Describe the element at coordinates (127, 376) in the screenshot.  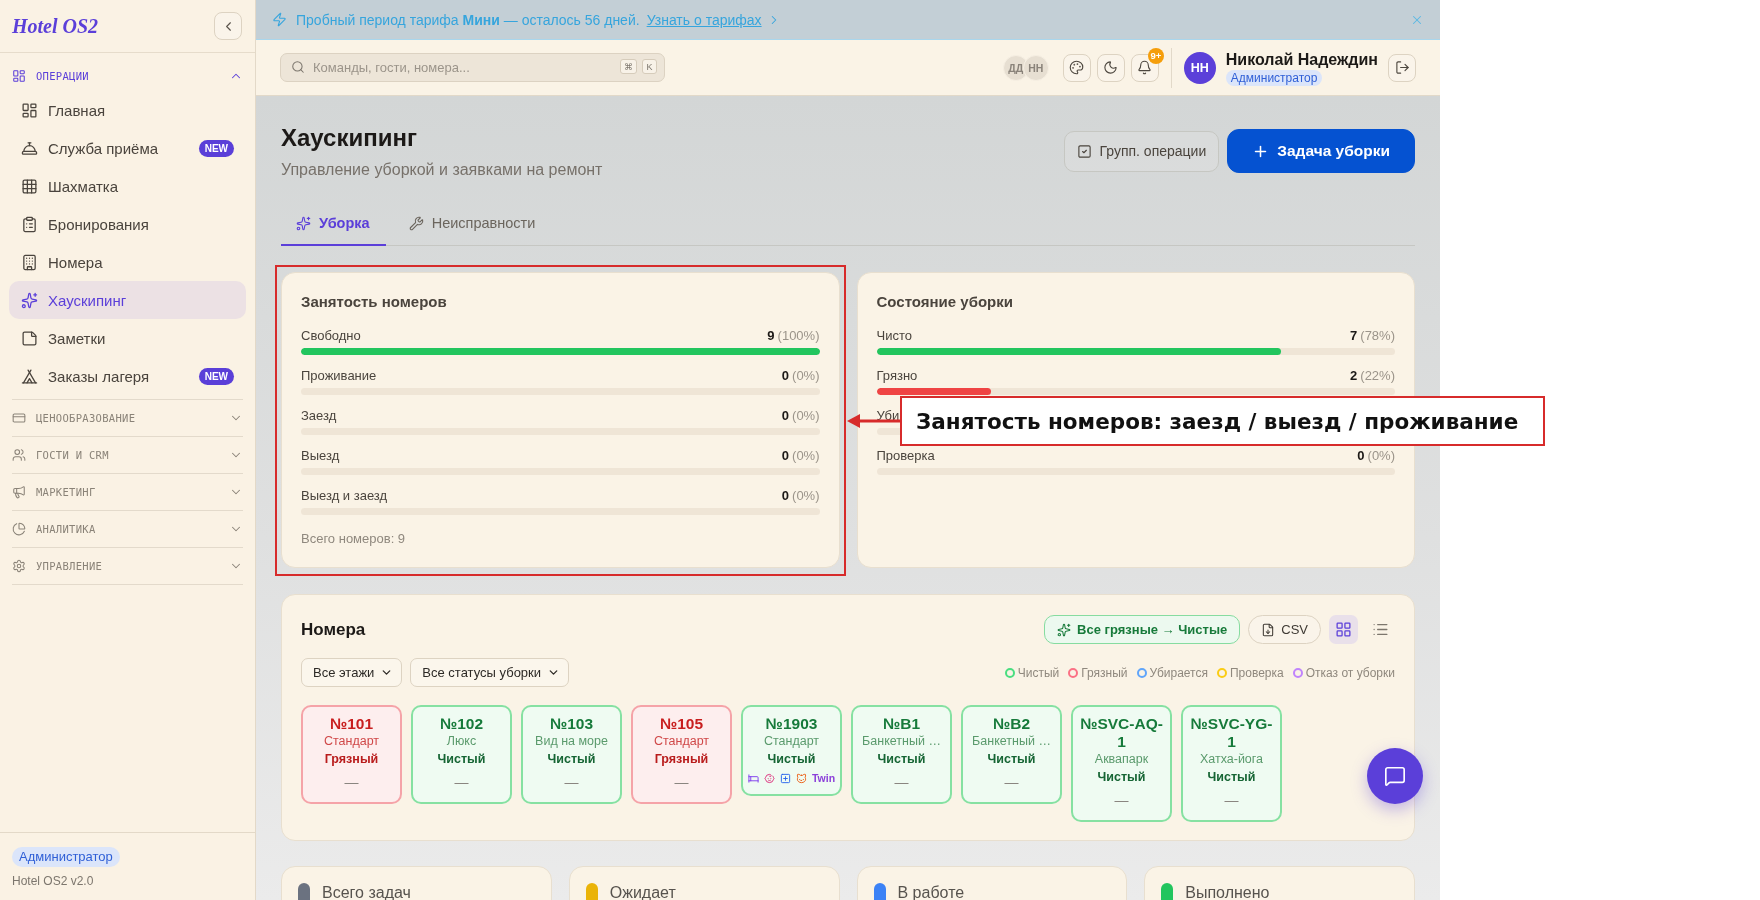
I see `nav-item: Заказы лагеря NEW` at that location.